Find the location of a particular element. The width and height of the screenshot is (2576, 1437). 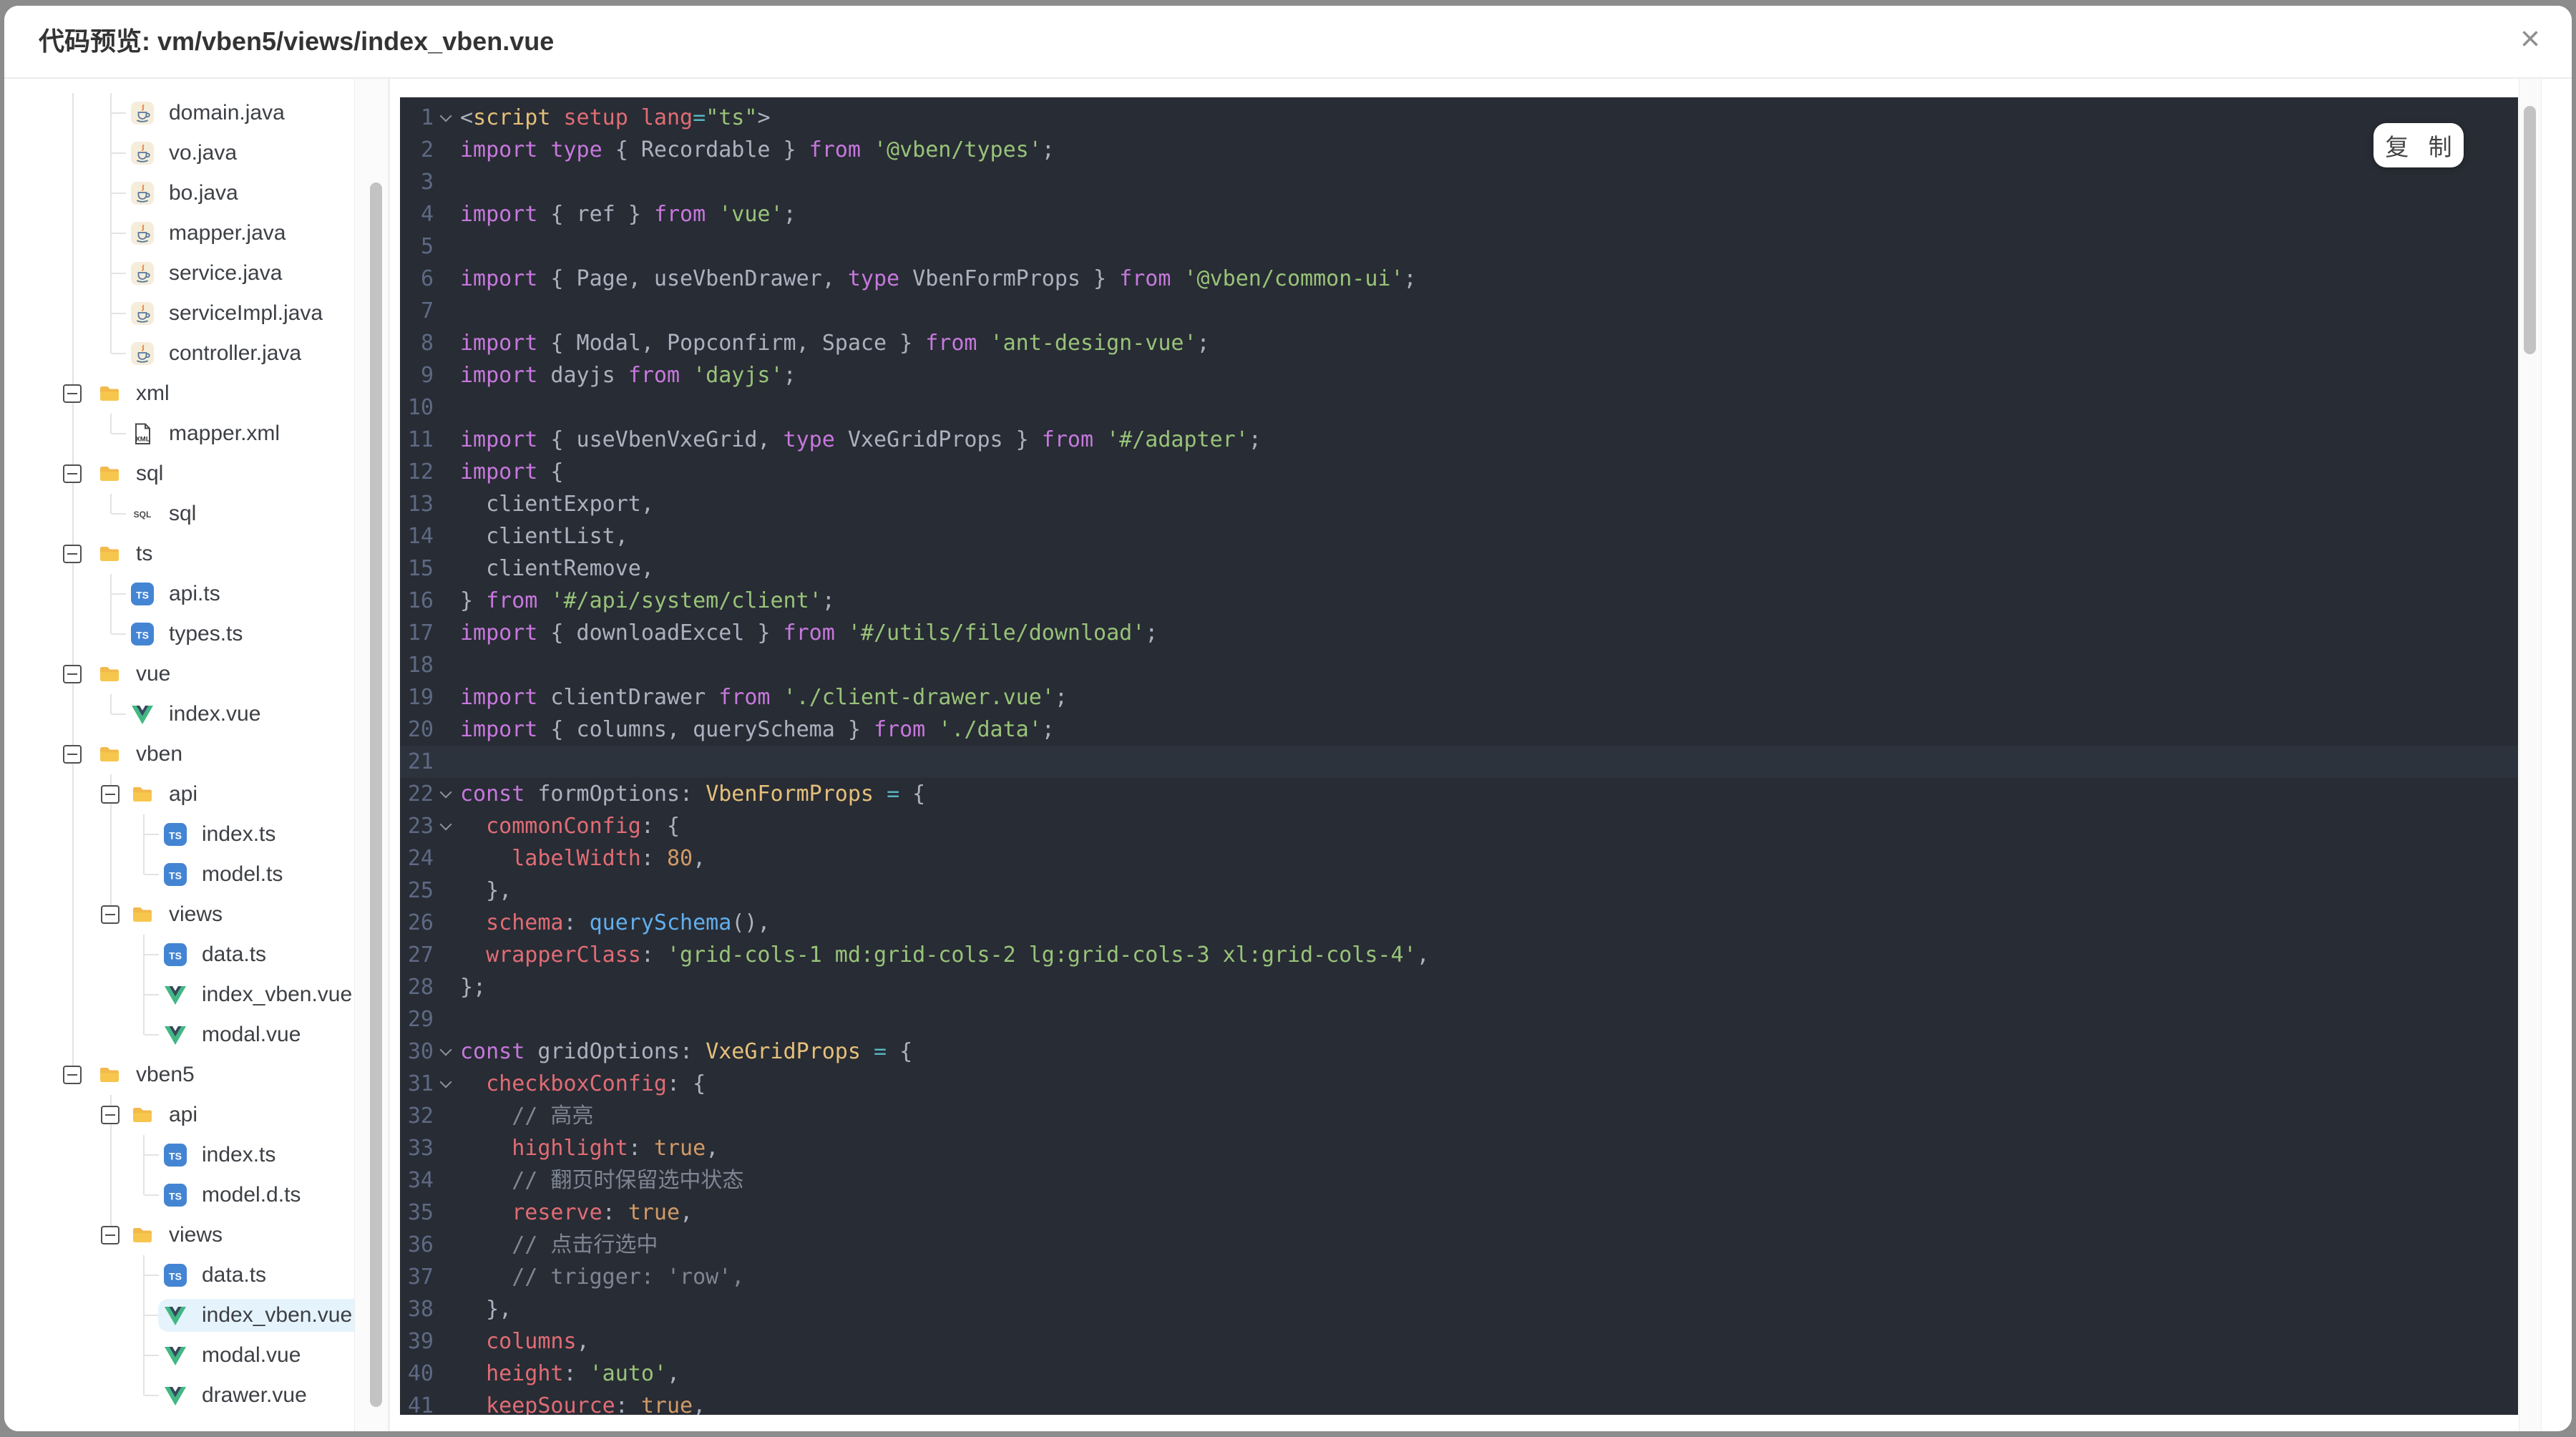

tree-row: index.vue is located at coordinates (196, 714).